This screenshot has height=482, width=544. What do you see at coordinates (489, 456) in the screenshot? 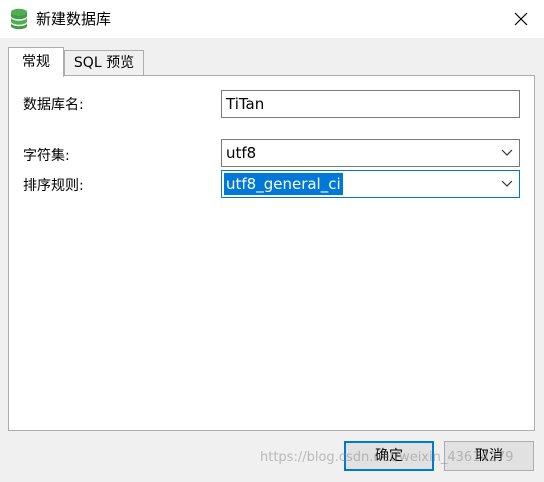
I see `cancel-button: 取消` at bounding box center [489, 456].